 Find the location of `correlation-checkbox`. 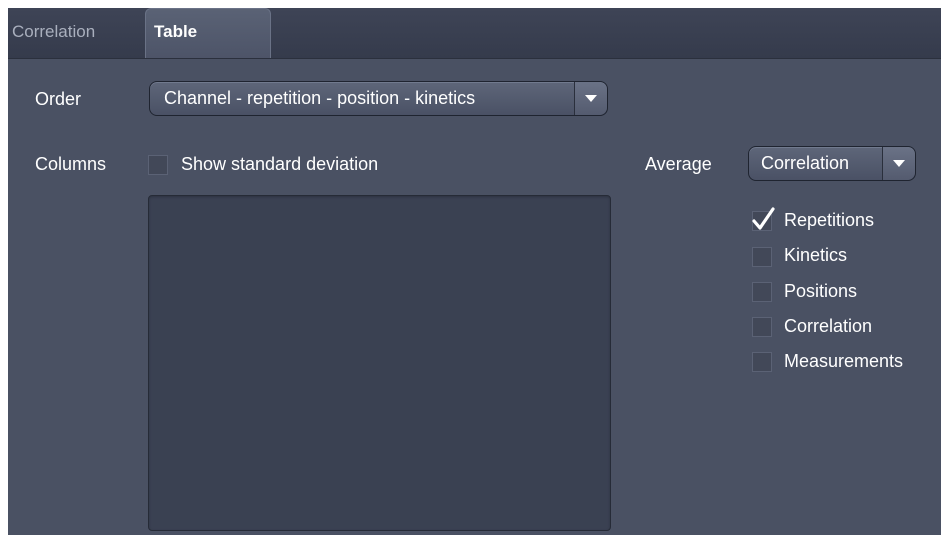

correlation-checkbox is located at coordinates (762, 327).